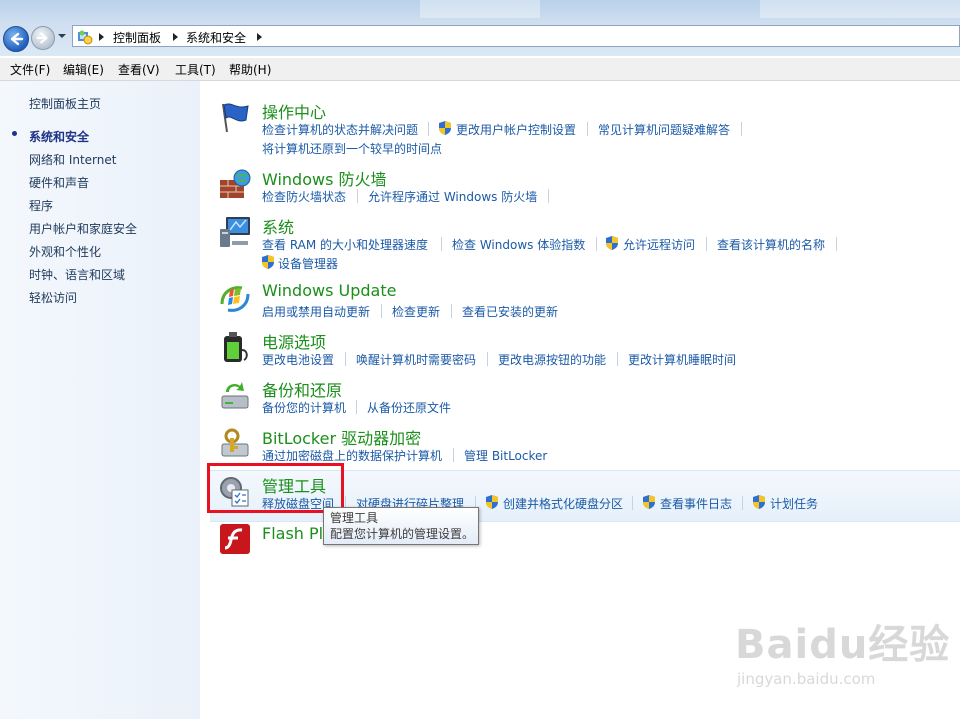 The height and width of the screenshot is (719, 960). Describe the element at coordinates (235, 183) in the screenshot. I see `firewall-icon` at that location.